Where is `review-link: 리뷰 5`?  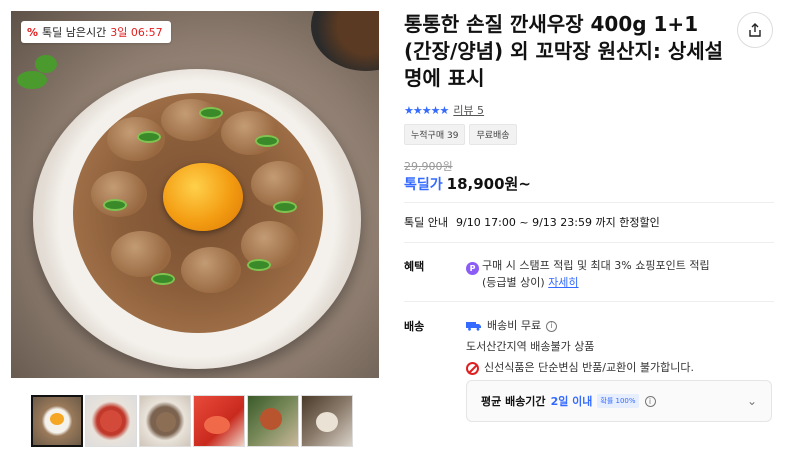
review-link: 리뷰 5 is located at coordinates (468, 110).